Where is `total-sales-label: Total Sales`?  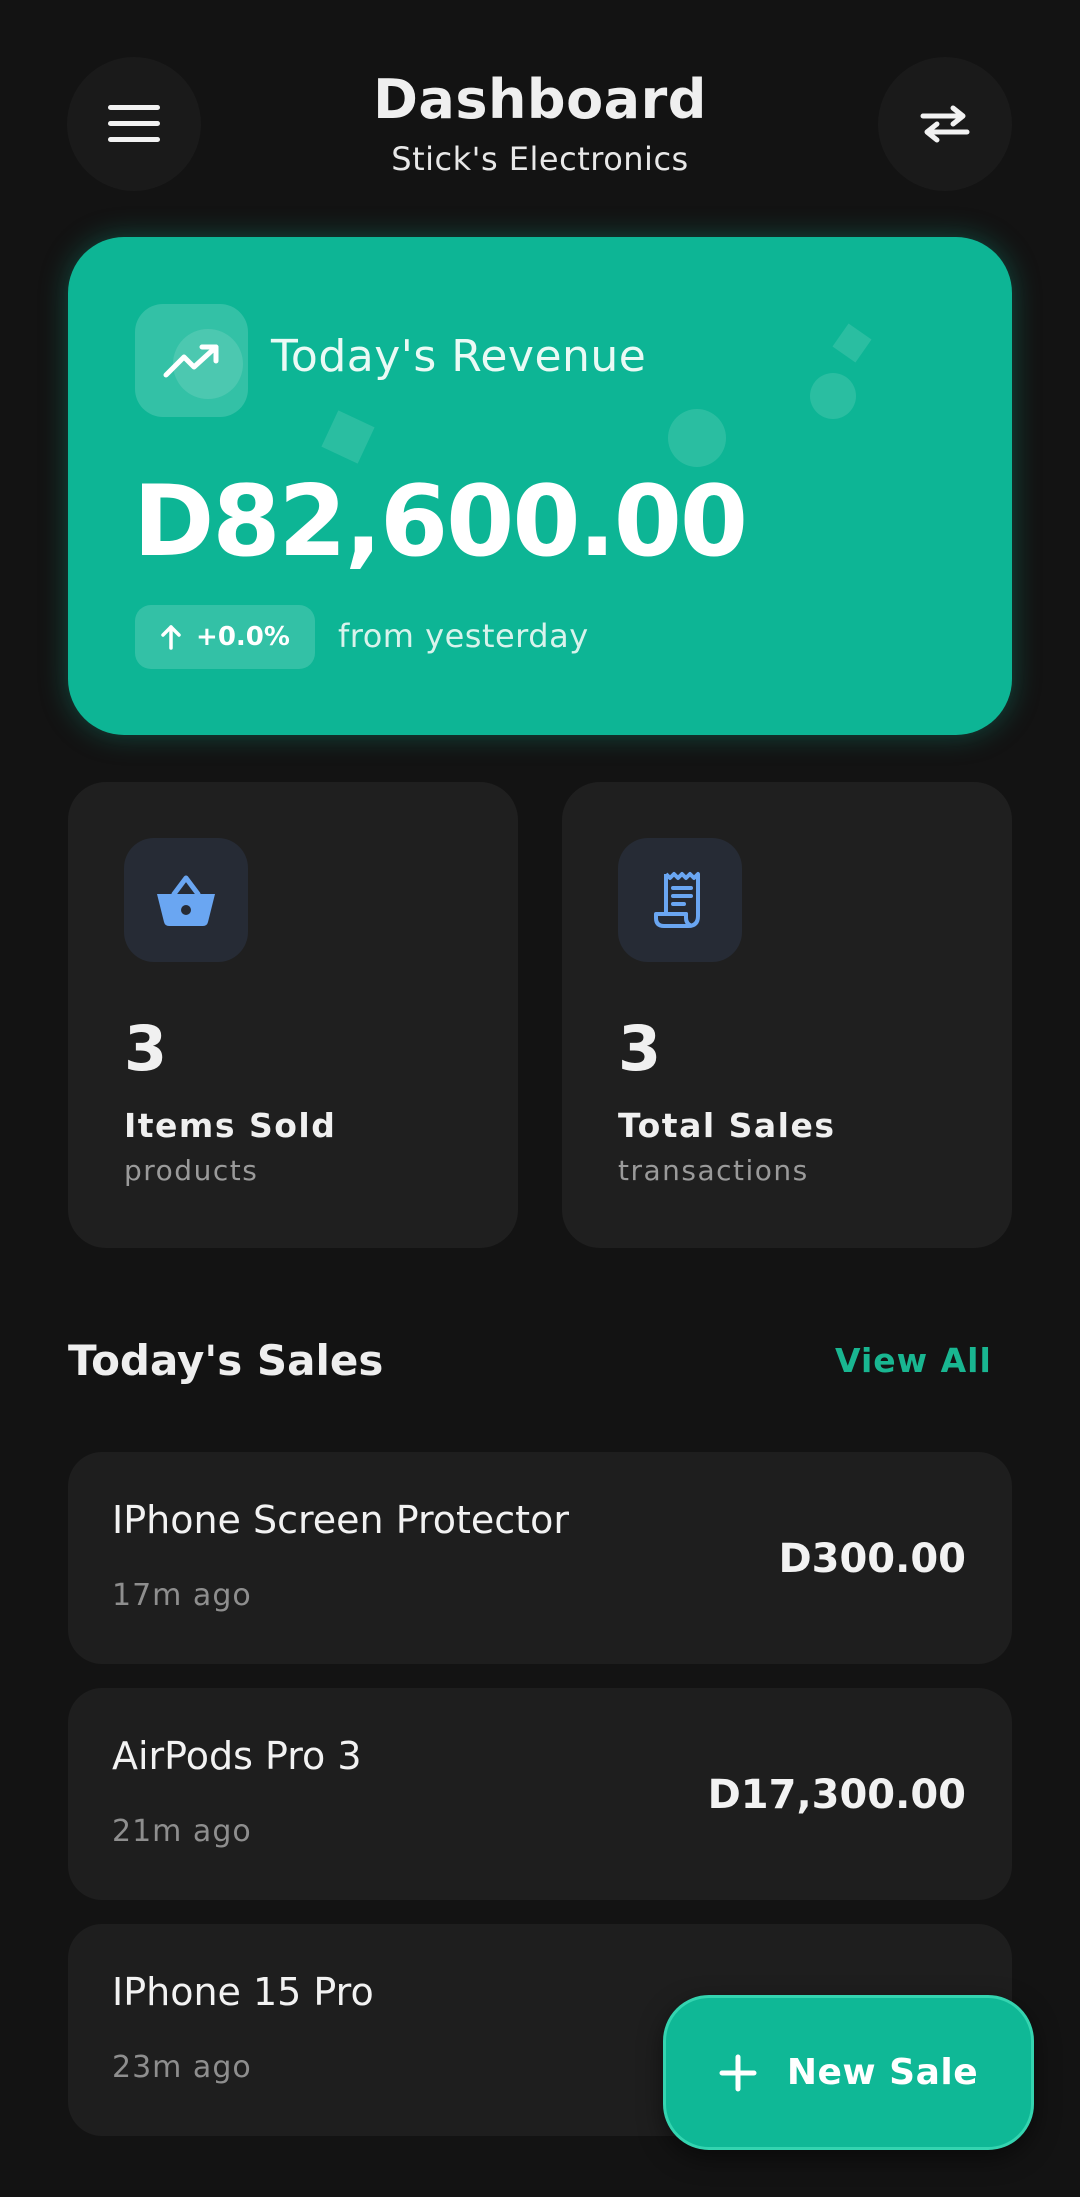 total-sales-label: Total Sales is located at coordinates (727, 1125).